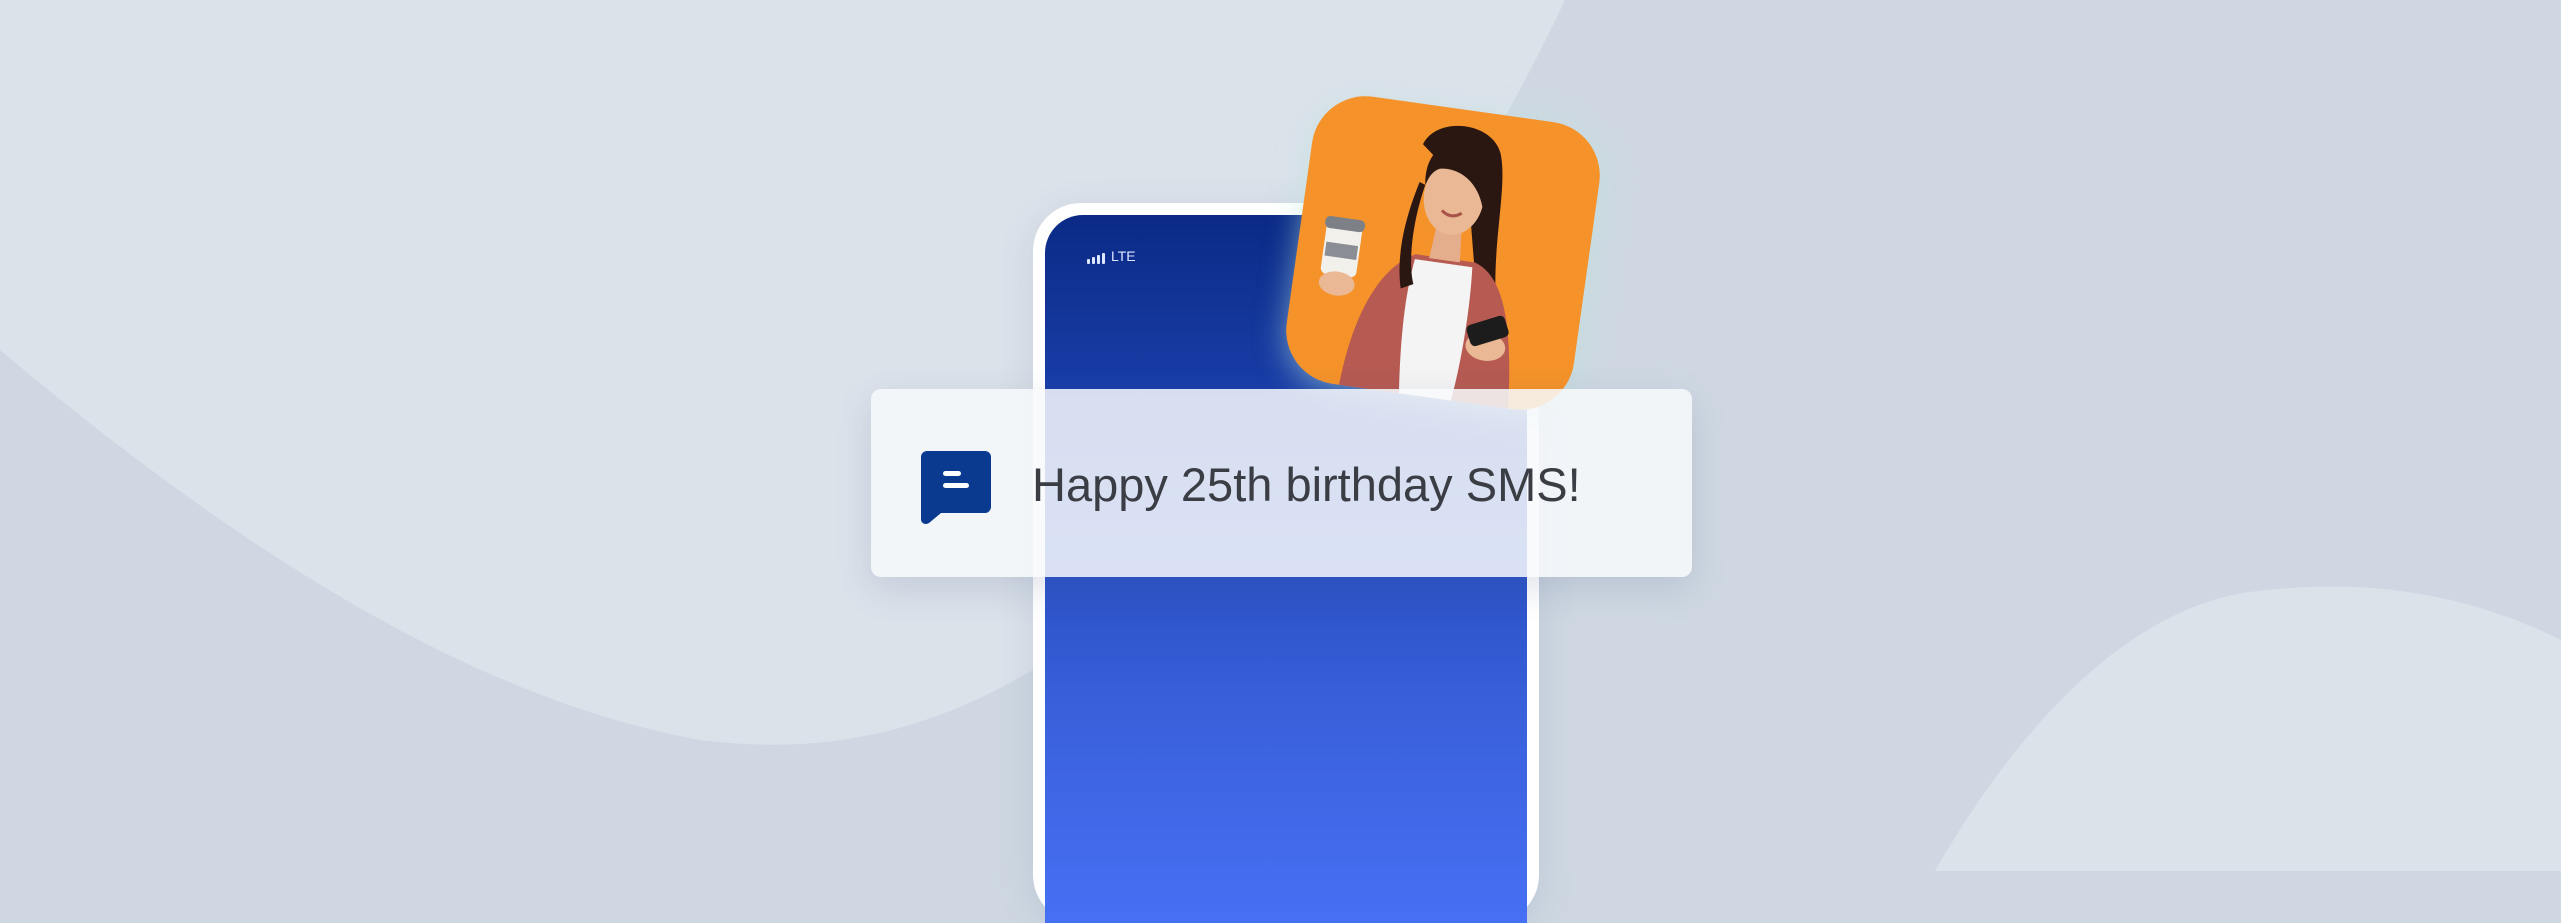  I want to click on network-label: LTE, so click(1123, 256).